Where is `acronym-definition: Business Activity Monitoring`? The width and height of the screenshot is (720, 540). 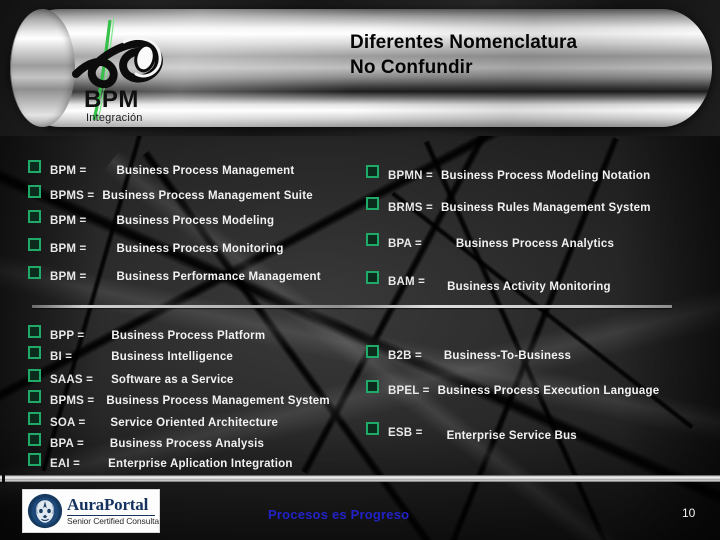 acronym-definition: Business Activity Monitoring is located at coordinates (529, 287).